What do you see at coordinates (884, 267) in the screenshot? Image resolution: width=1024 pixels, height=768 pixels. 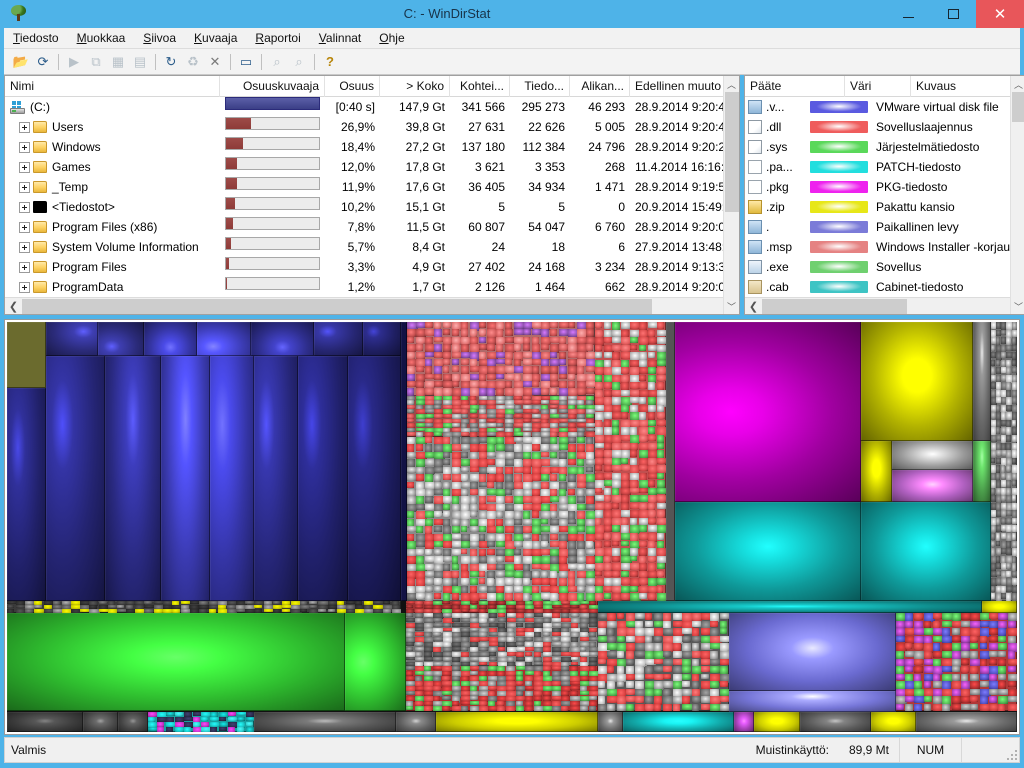 I see `list-item: .exe Sovellus` at bounding box center [884, 267].